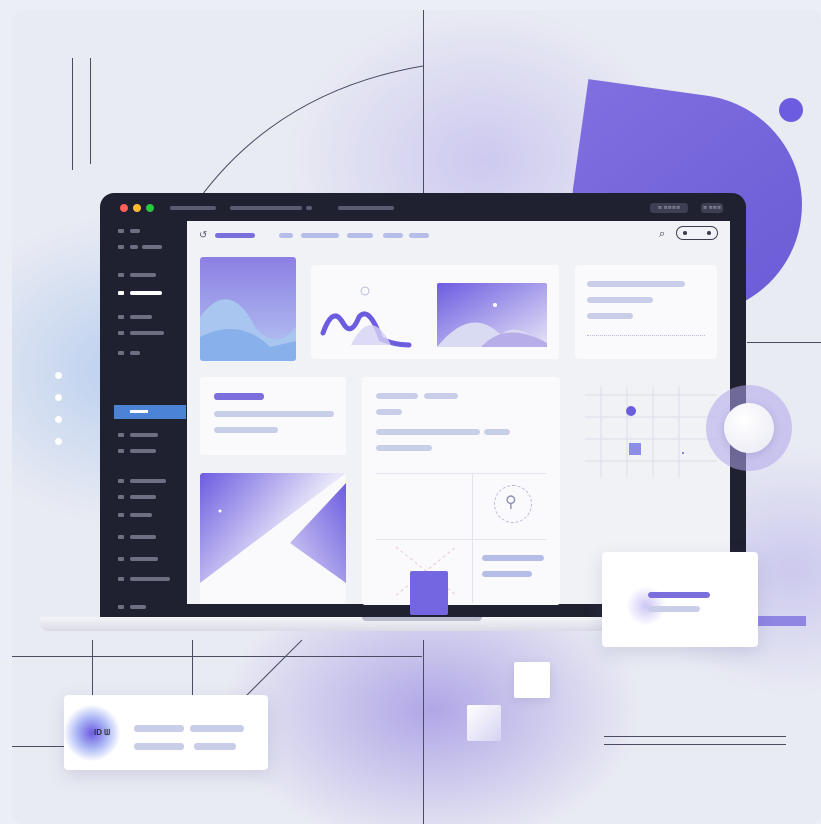  What do you see at coordinates (791, 110) in the screenshot?
I see `decorative-dot` at bounding box center [791, 110].